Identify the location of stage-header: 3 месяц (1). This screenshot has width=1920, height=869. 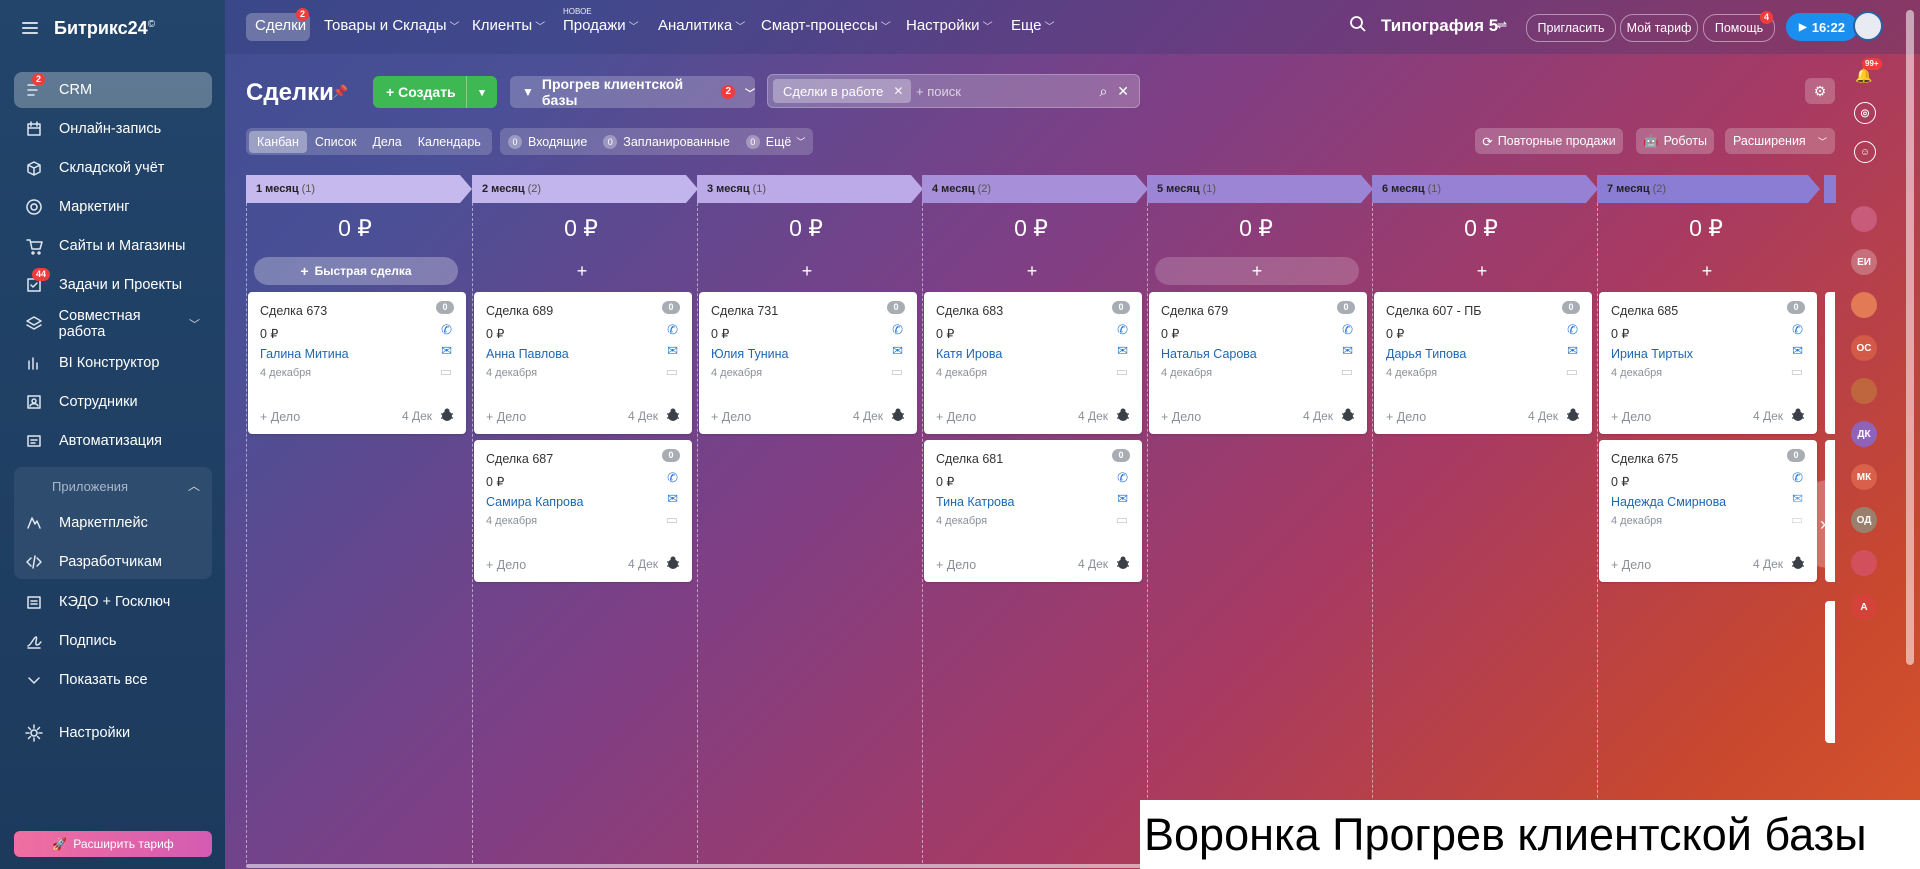
(810, 189).